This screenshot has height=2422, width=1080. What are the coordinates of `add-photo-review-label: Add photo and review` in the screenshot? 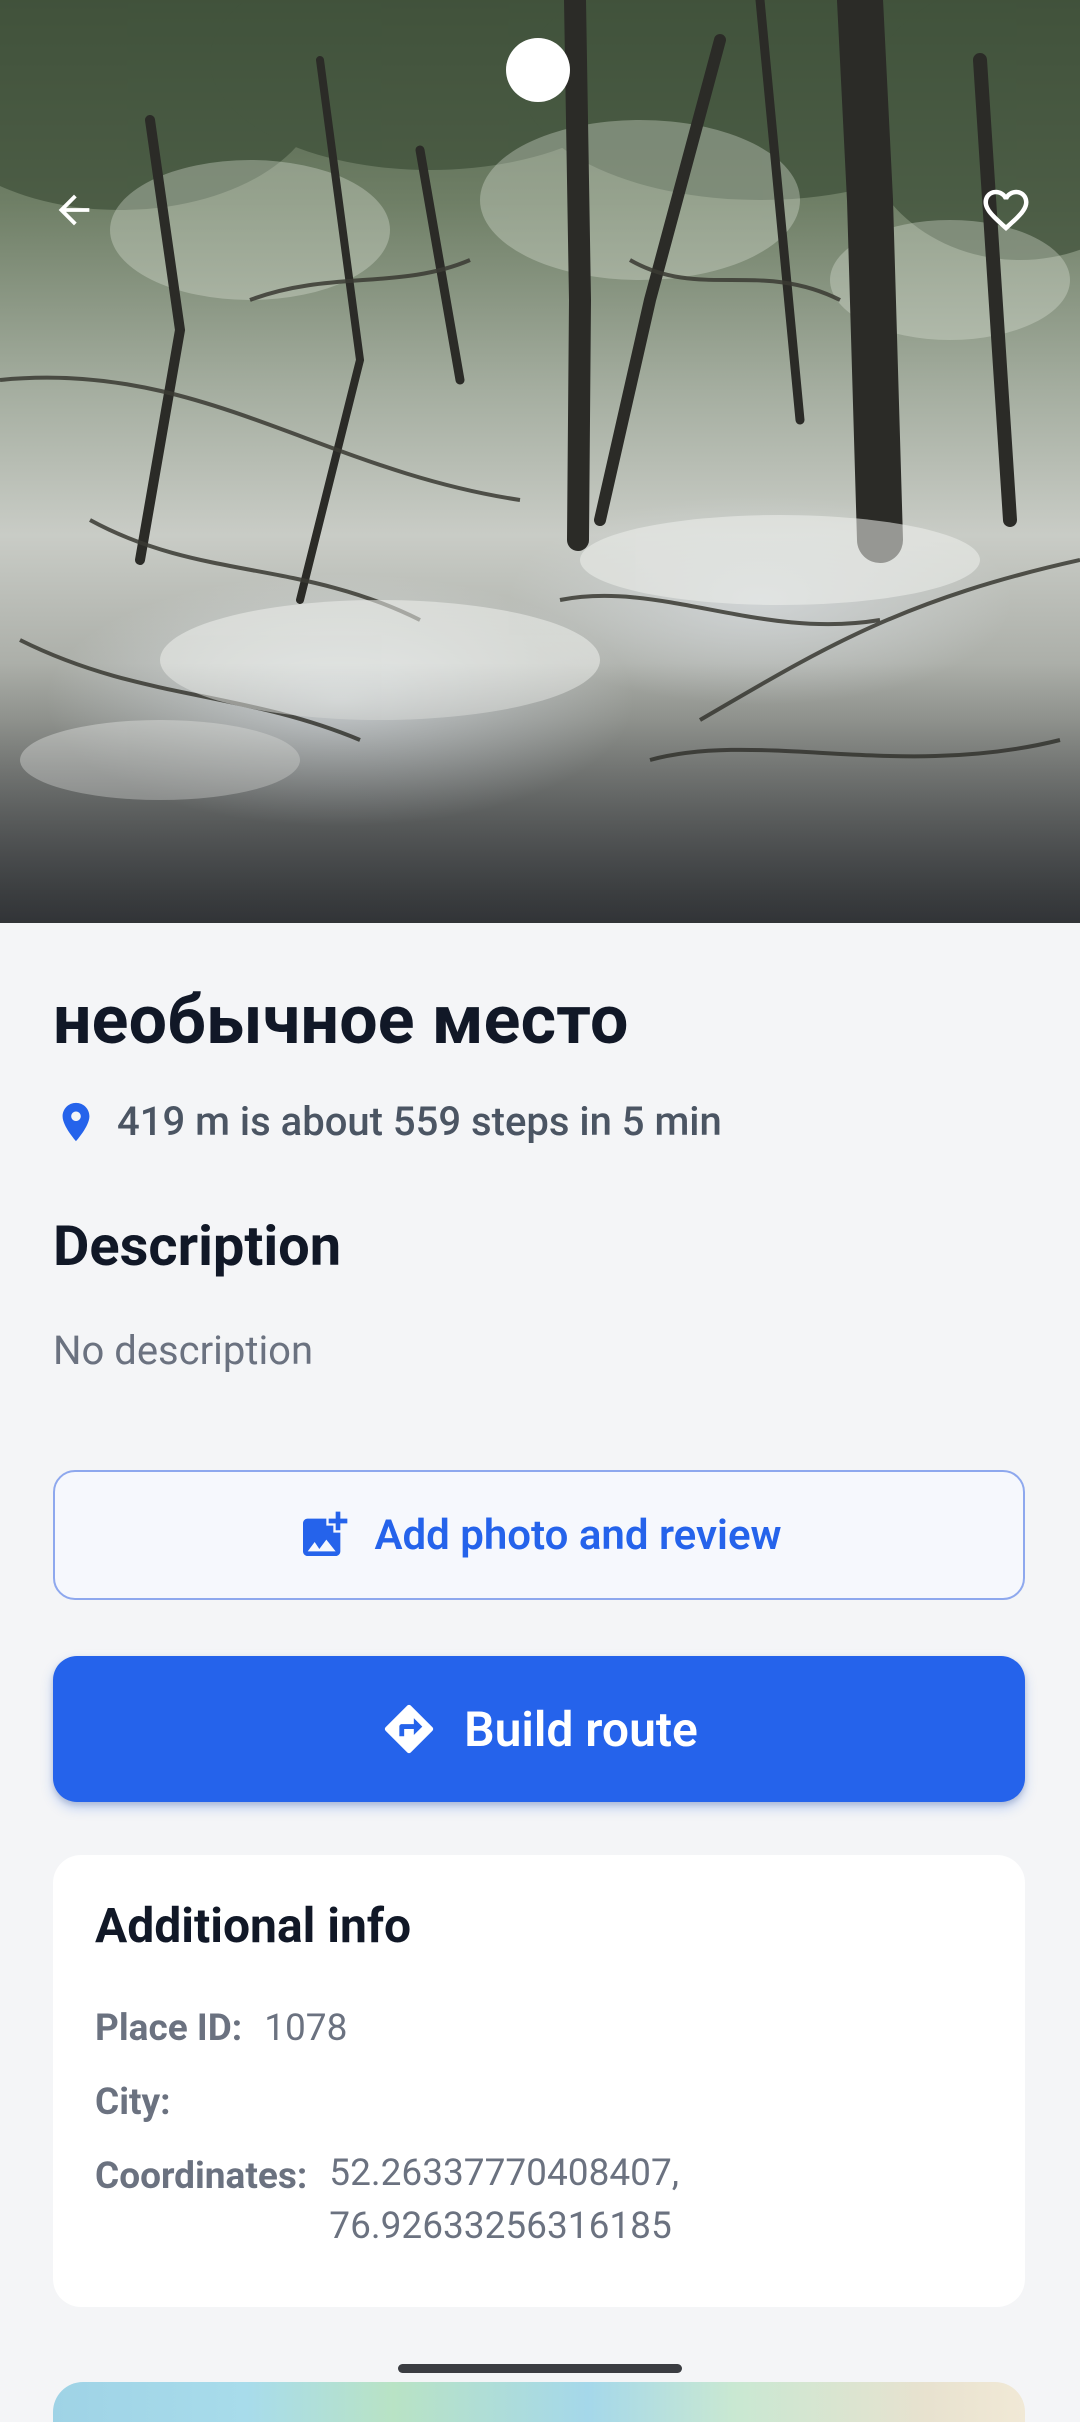 It's located at (578, 1535).